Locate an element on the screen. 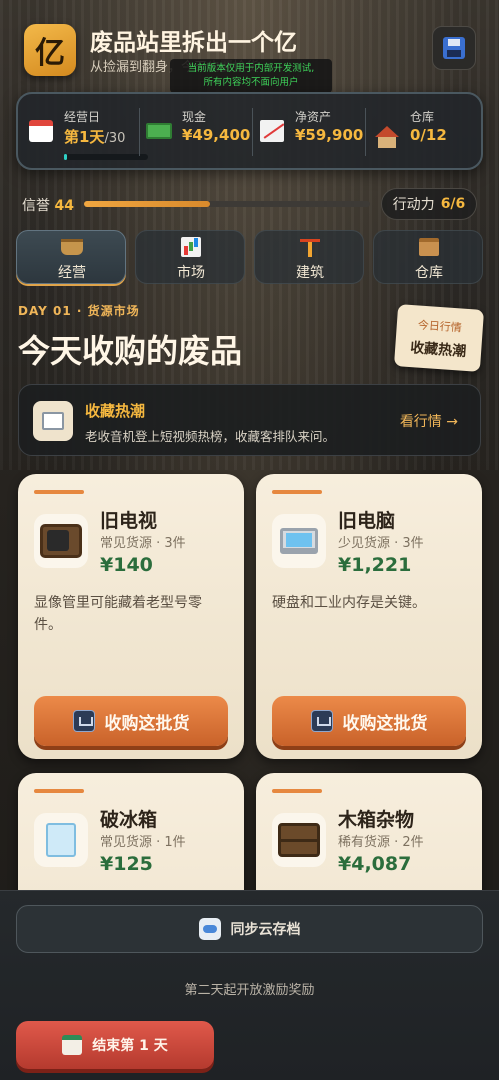 Image resolution: width=499 pixels, height=1080 pixels. cash-icon is located at coordinates (159, 131).